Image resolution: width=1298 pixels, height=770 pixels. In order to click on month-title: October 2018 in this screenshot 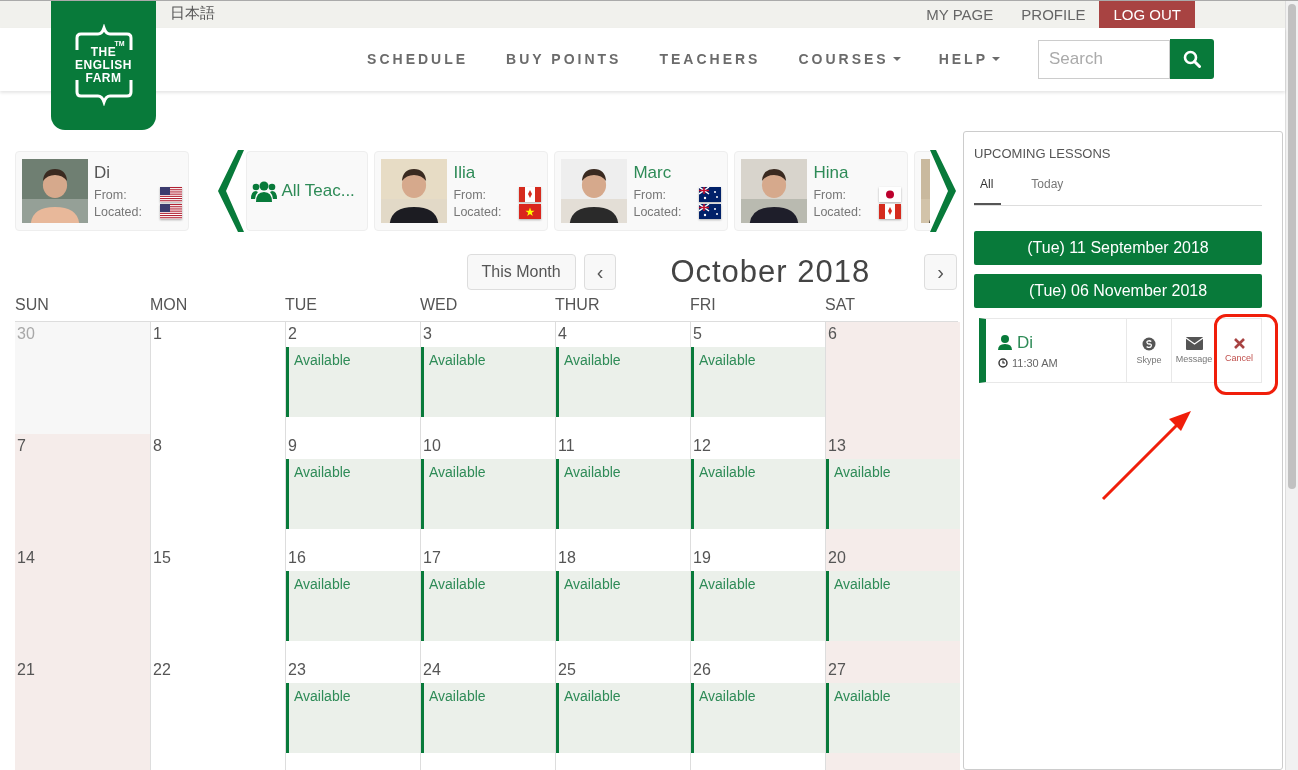, I will do `click(770, 272)`.